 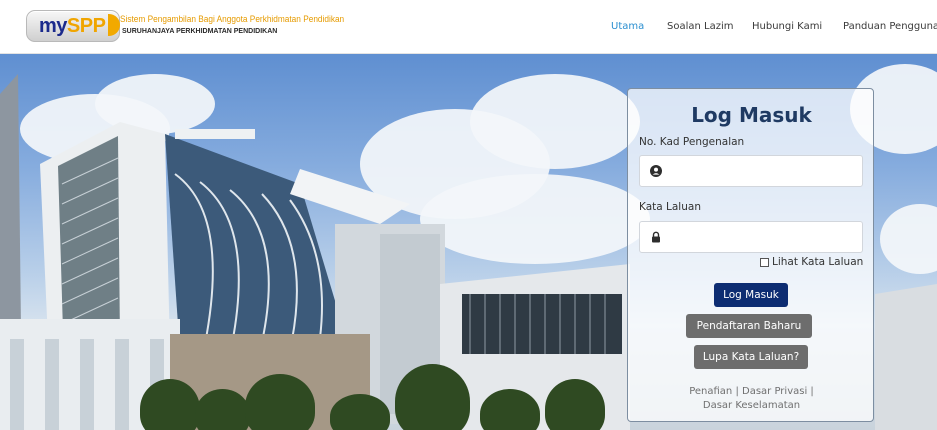 I want to click on nav-item-utama: Utama, so click(x=627, y=27).